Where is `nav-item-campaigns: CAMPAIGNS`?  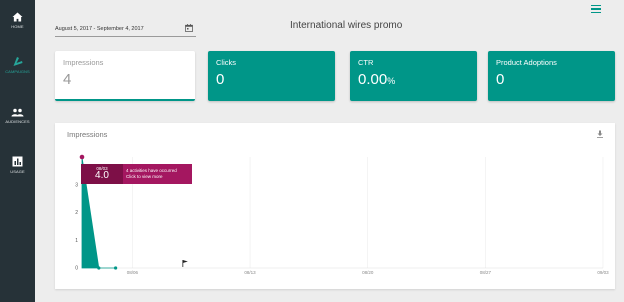 nav-item-campaigns: CAMPAIGNS is located at coordinates (17, 65).